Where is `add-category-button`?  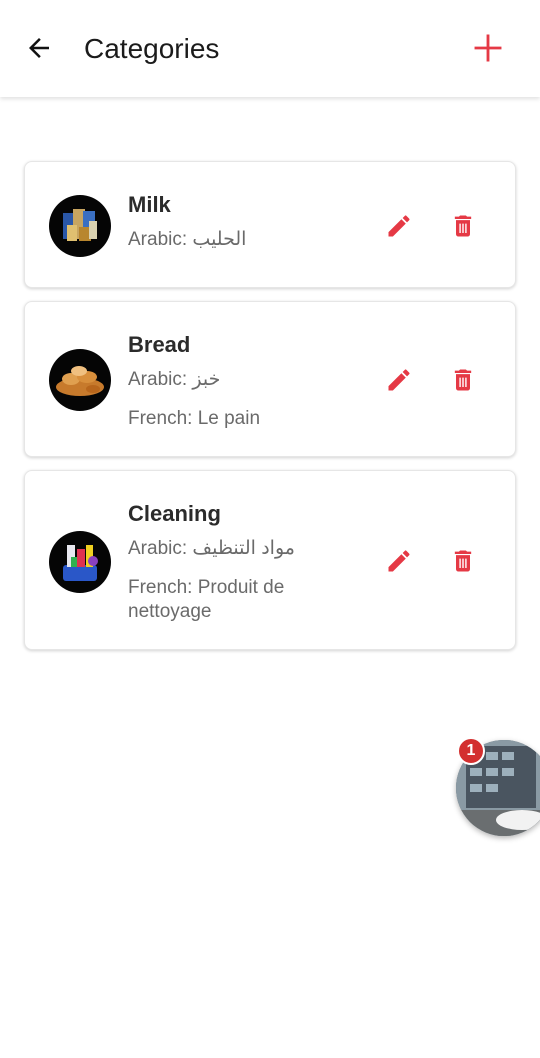
add-category-button is located at coordinates (488, 48).